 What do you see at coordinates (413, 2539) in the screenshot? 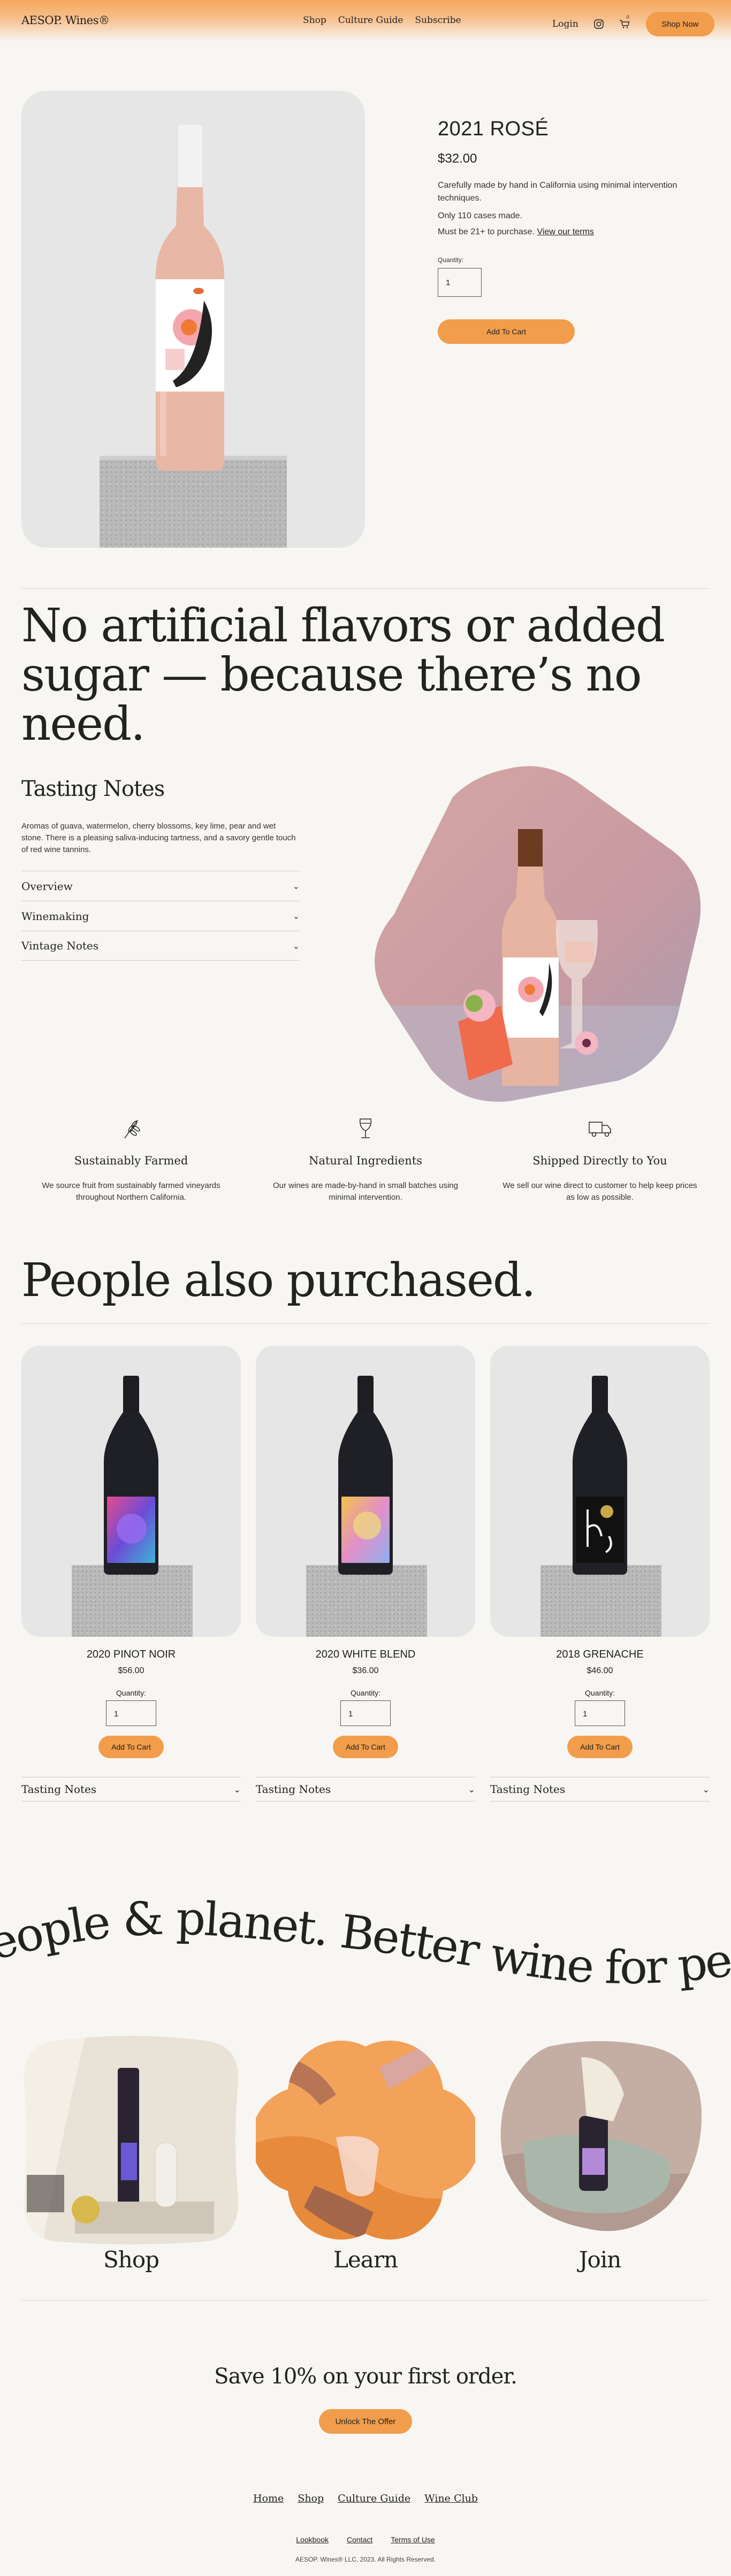
I see `footer-link-terms: Terms of Use` at bounding box center [413, 2539].